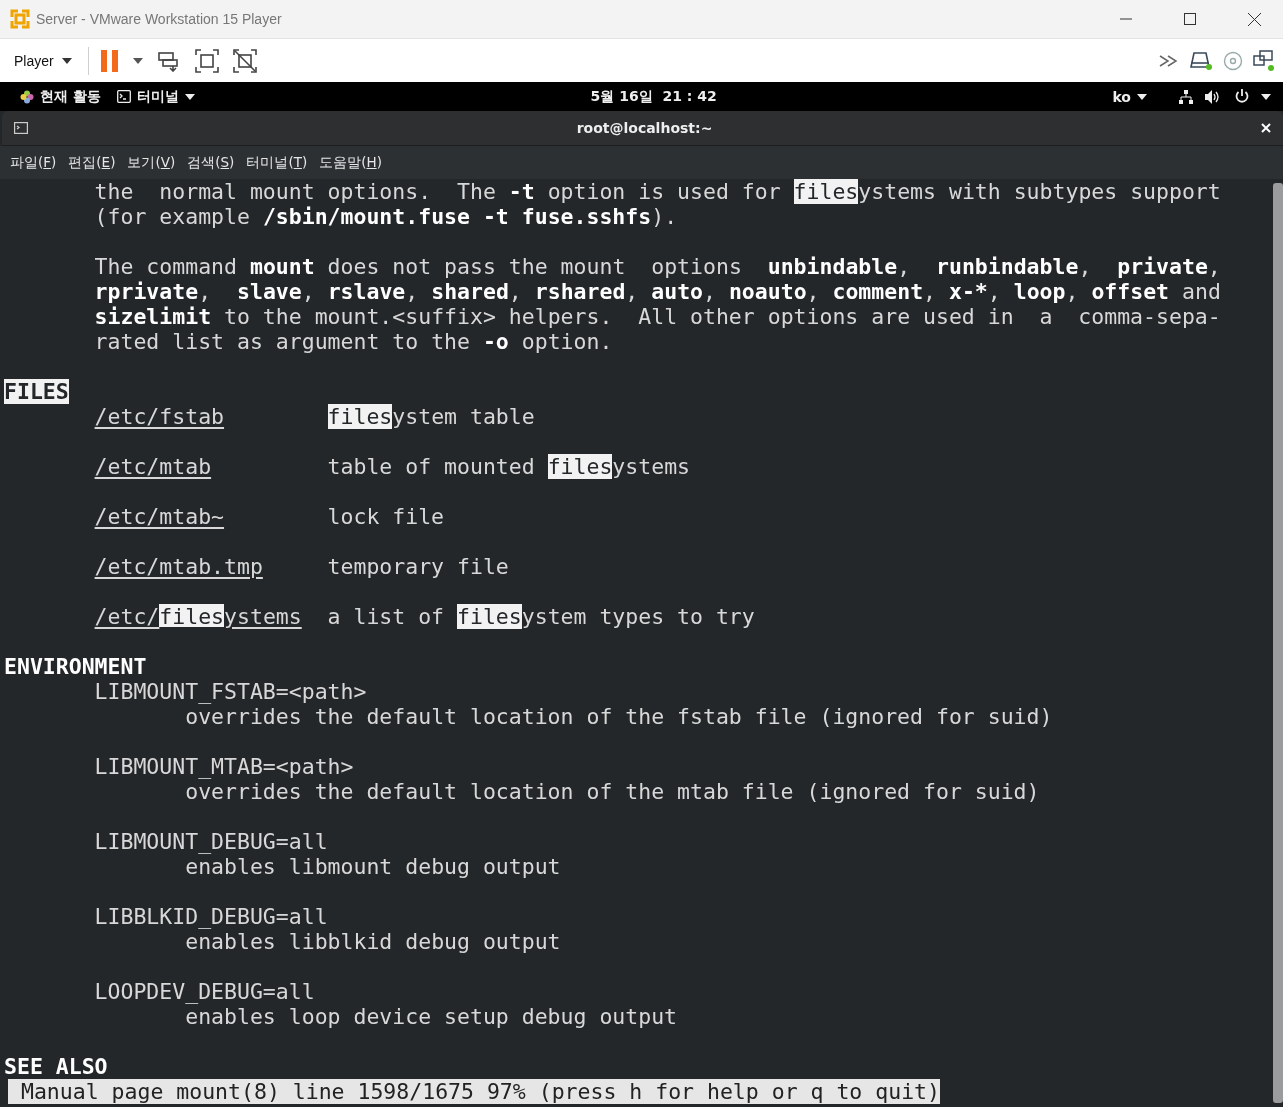 Image resolution: width=1283 pixels, height=1107 pixels. What do you see at coordinates (210, 841) in the screenshot?
I see `text-line: LIBMOUNT_DEBUG=all` at bounding box center [210, 841].